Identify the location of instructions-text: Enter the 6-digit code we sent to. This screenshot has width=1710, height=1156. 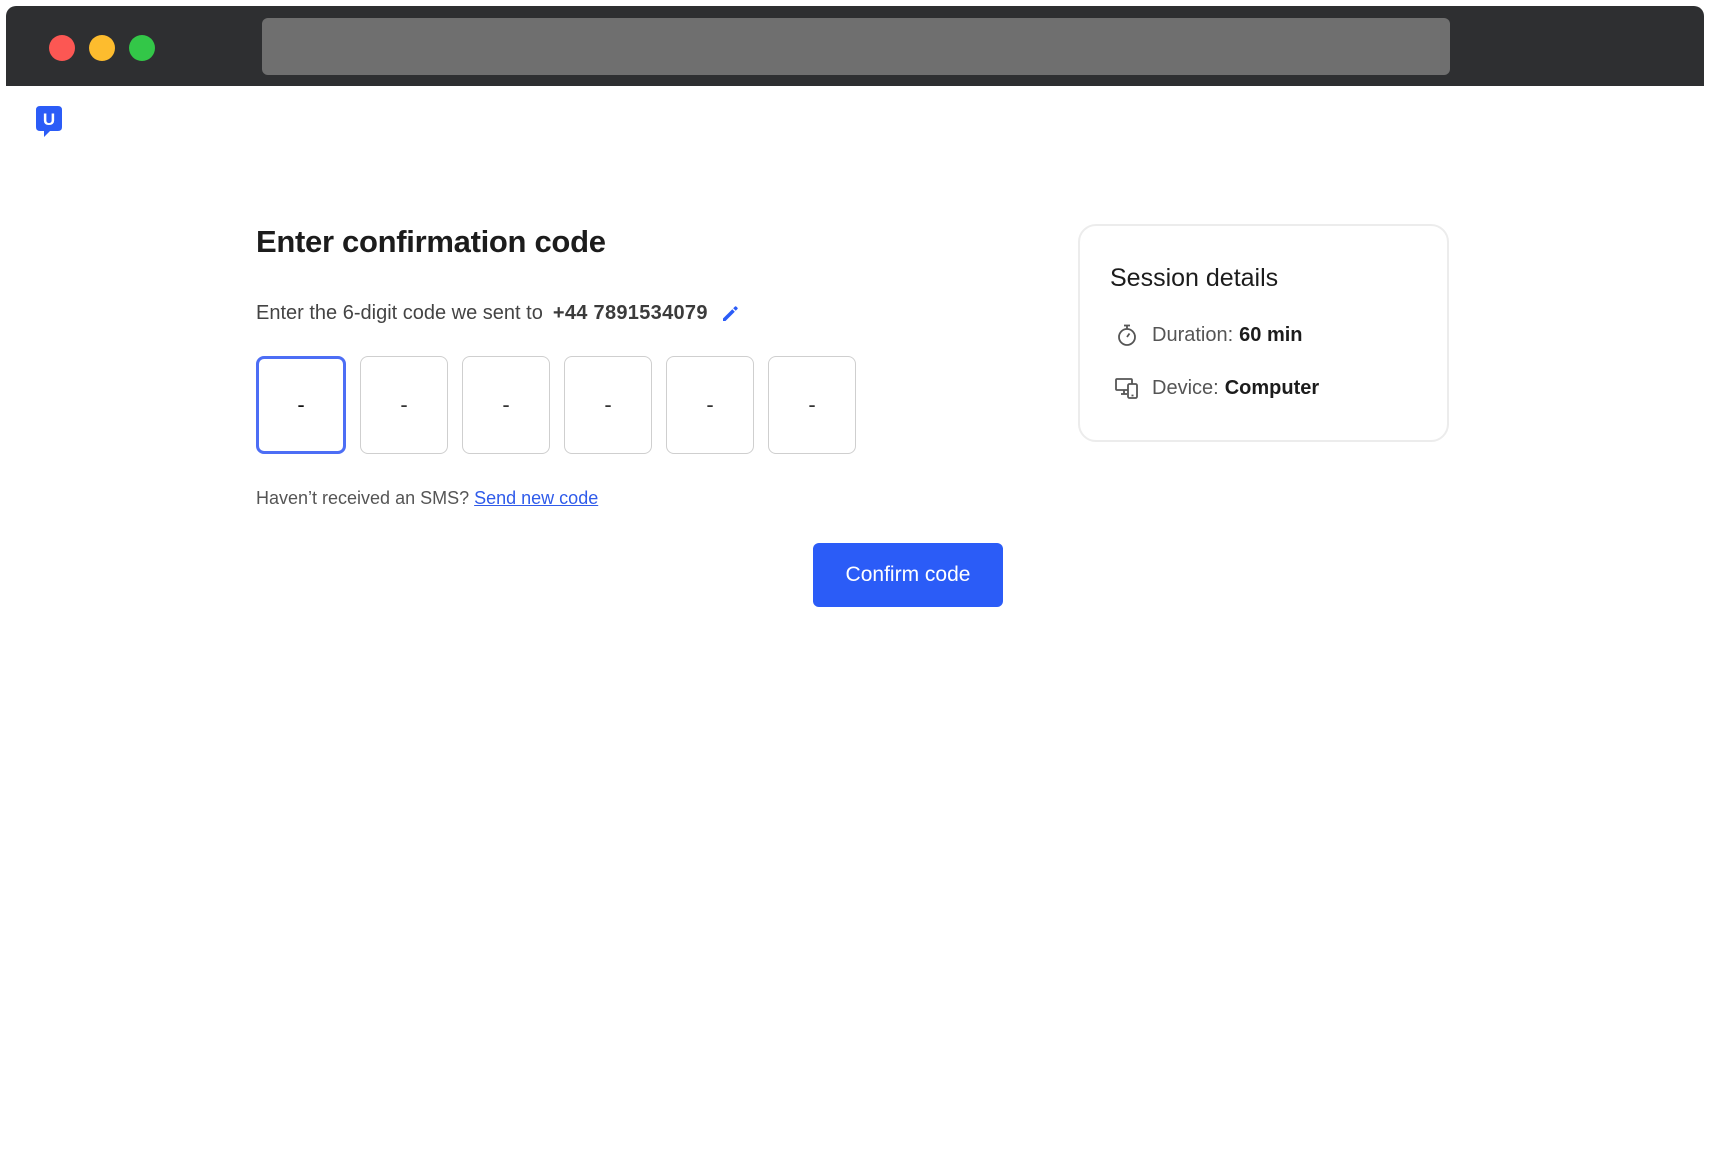
(399, 313).